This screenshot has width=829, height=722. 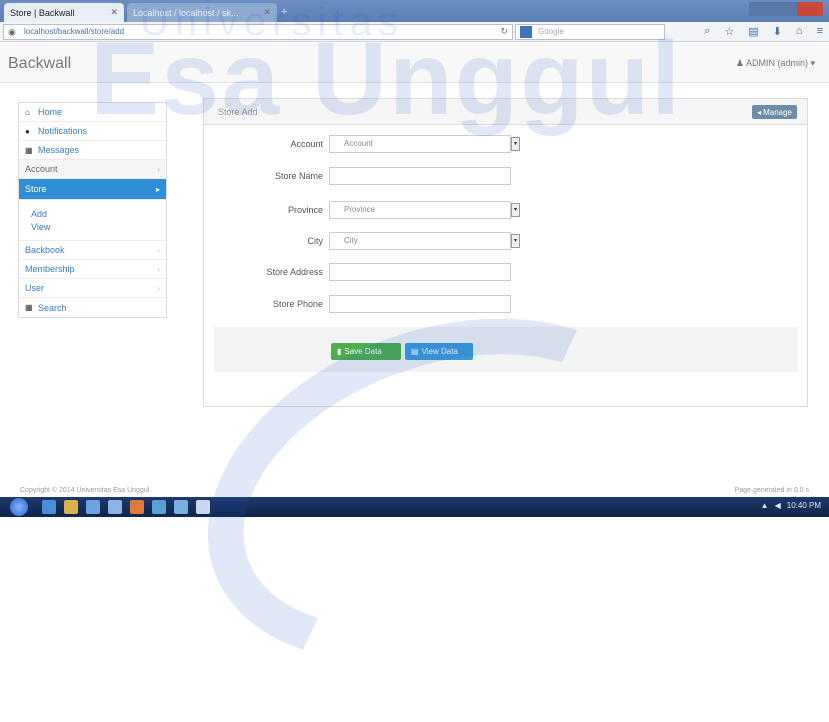 What do you see at coordinates (92, 189) in the screenshot?
I see `sidebar-item-store: Store ▸` at bounding box center [92, 189].